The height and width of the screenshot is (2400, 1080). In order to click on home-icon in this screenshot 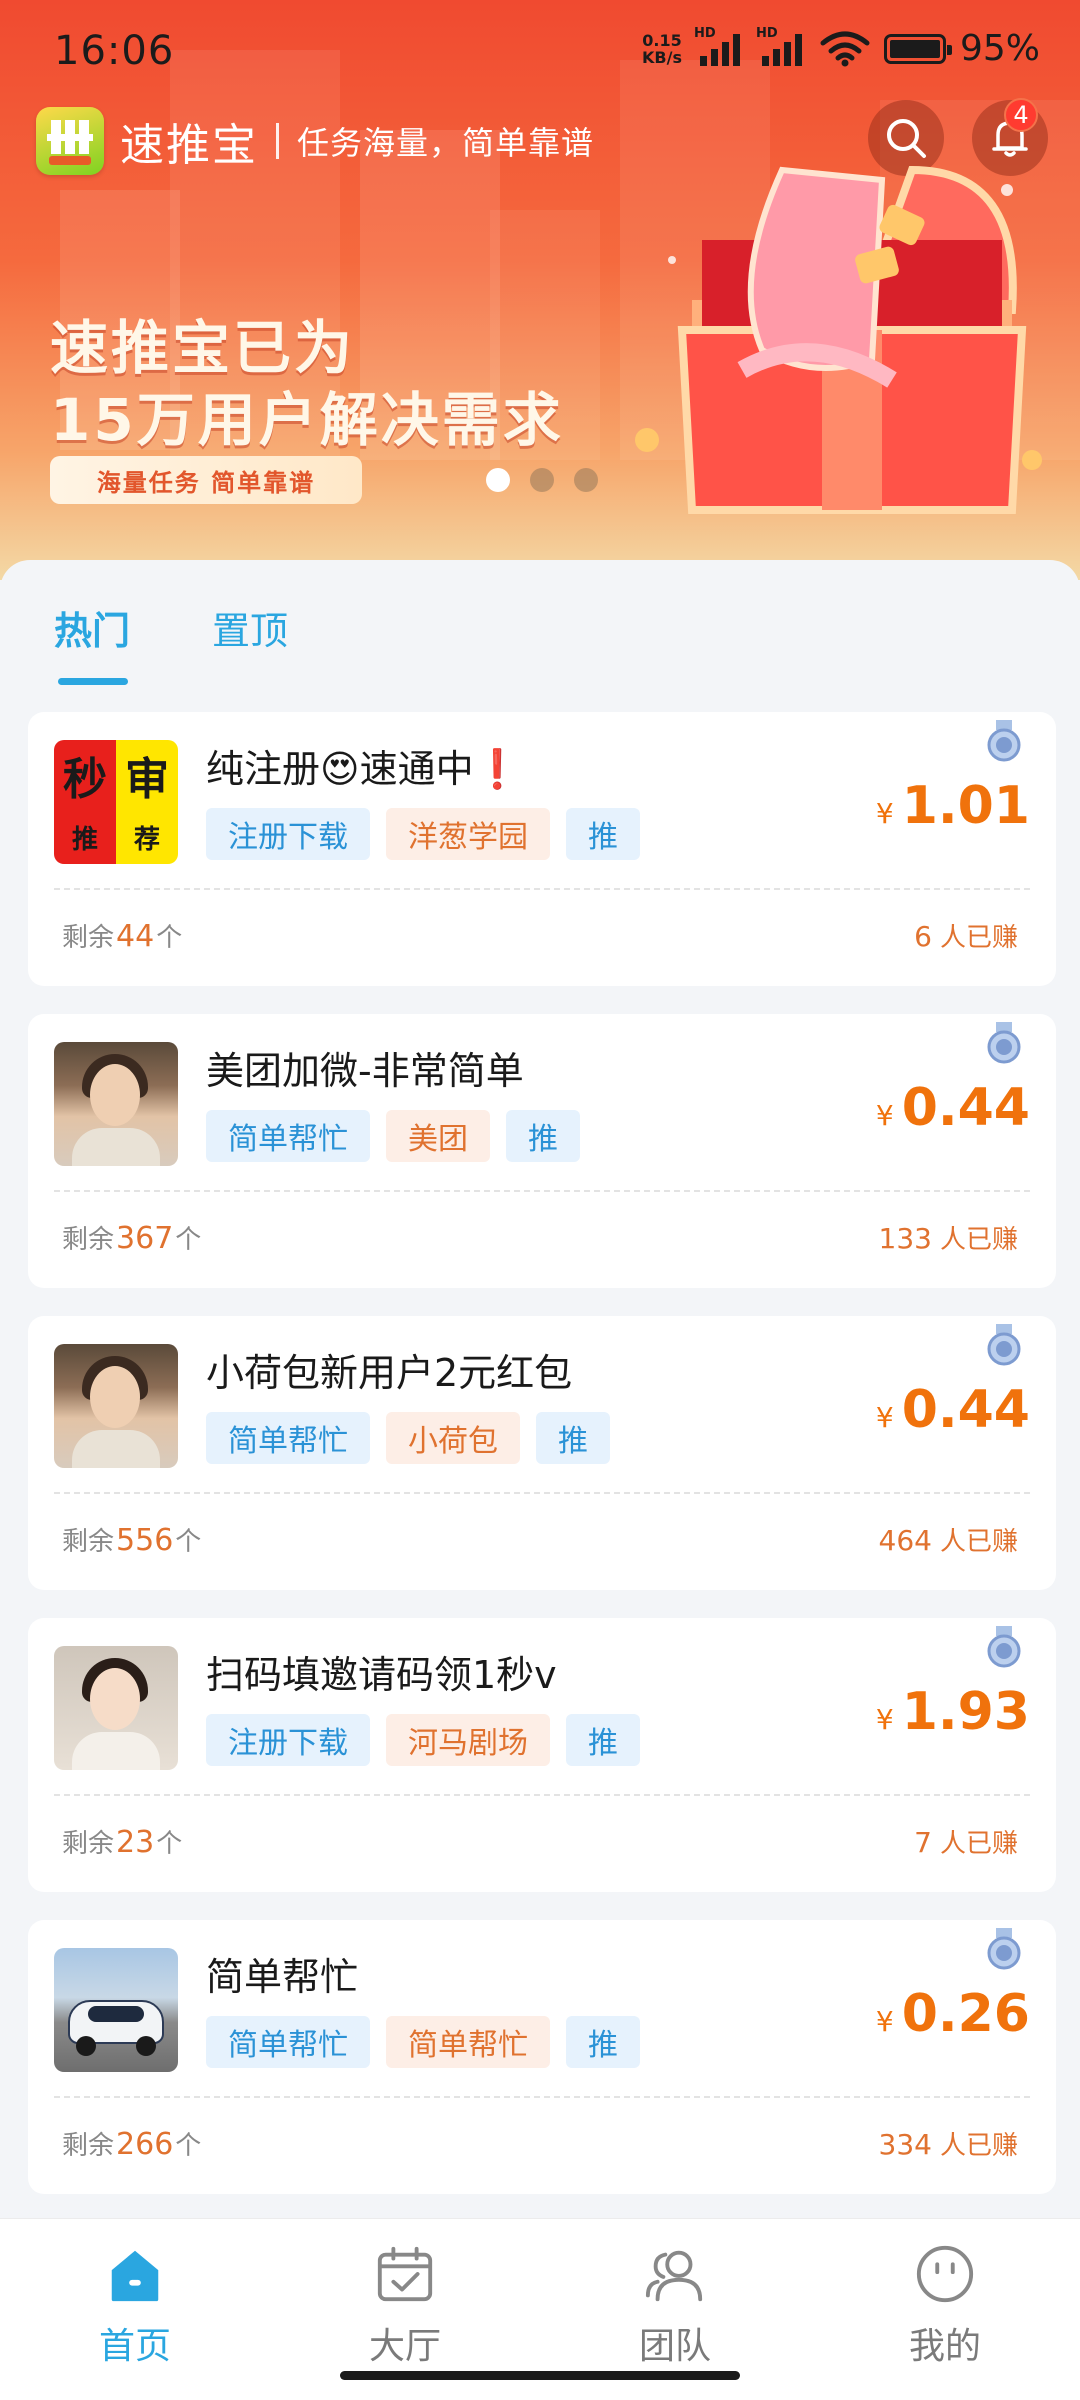, I will do `click(135, 2276)`.